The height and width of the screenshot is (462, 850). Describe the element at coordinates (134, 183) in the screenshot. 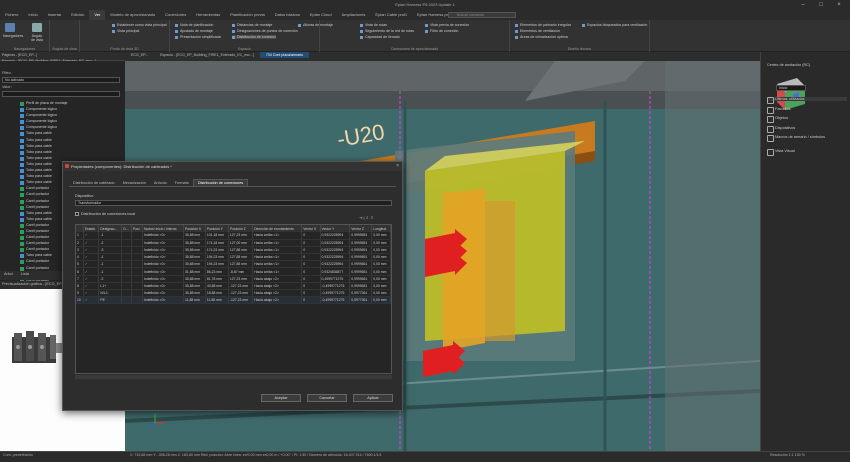

I see `dtab-machining: Mecanización` at that location.